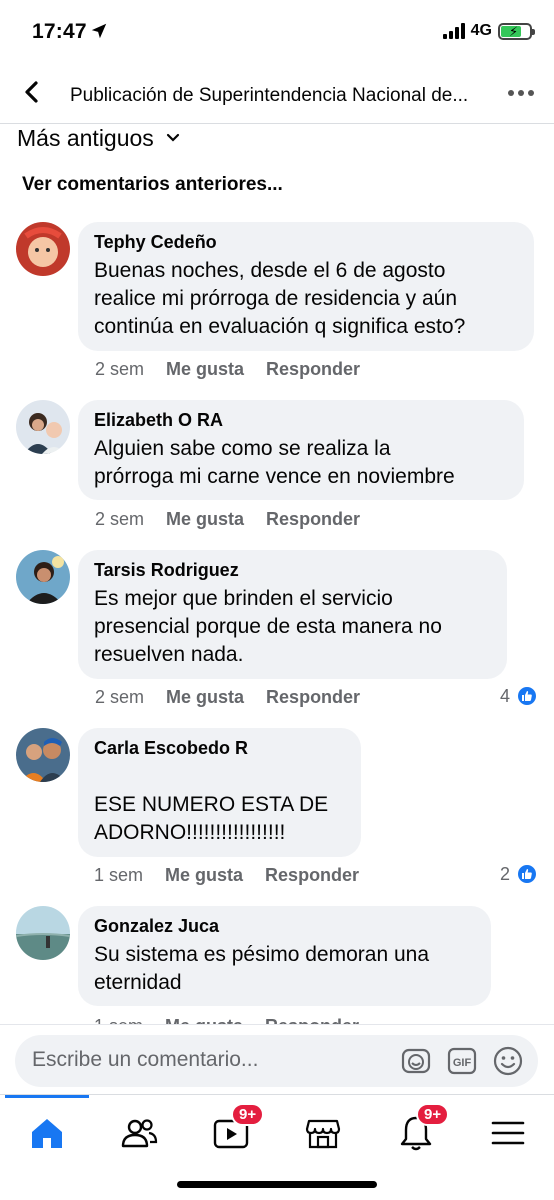  I want to click on comment-author: Tephy Cedeño, so click(306, 242).